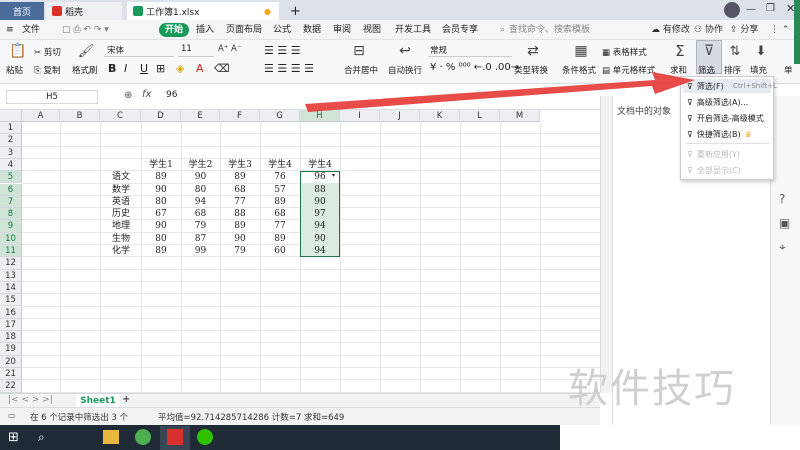  I want to click on row-header: 3, so click(11, 152).